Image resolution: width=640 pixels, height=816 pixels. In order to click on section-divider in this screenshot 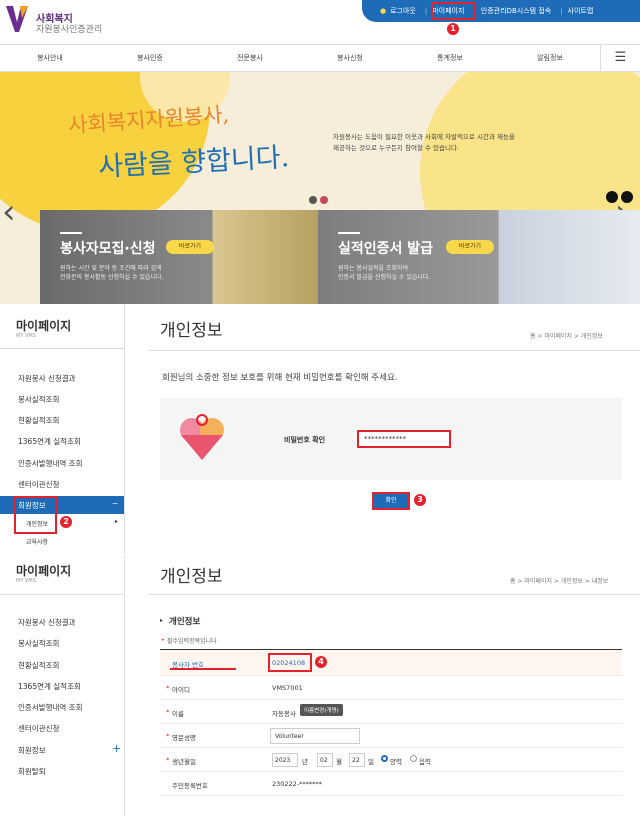, I will do `click(124, 686)`.